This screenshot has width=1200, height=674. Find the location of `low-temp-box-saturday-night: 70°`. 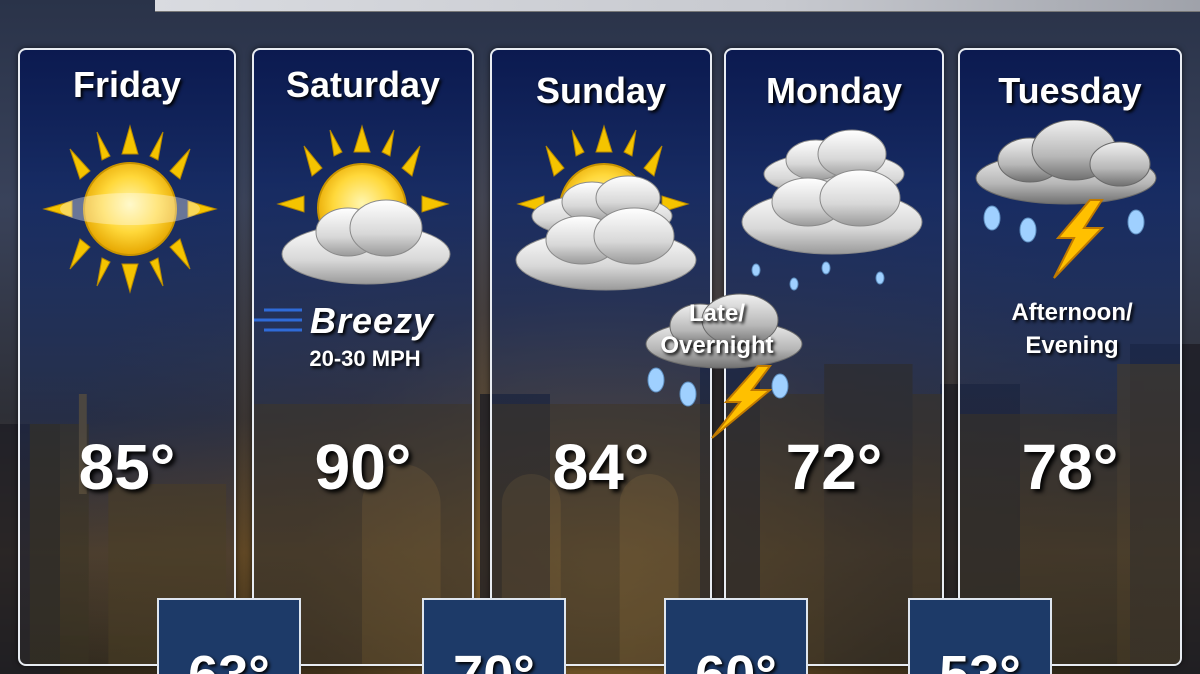

low-temp-box-saturday-night: 70° is located at coordinates (494, 636).